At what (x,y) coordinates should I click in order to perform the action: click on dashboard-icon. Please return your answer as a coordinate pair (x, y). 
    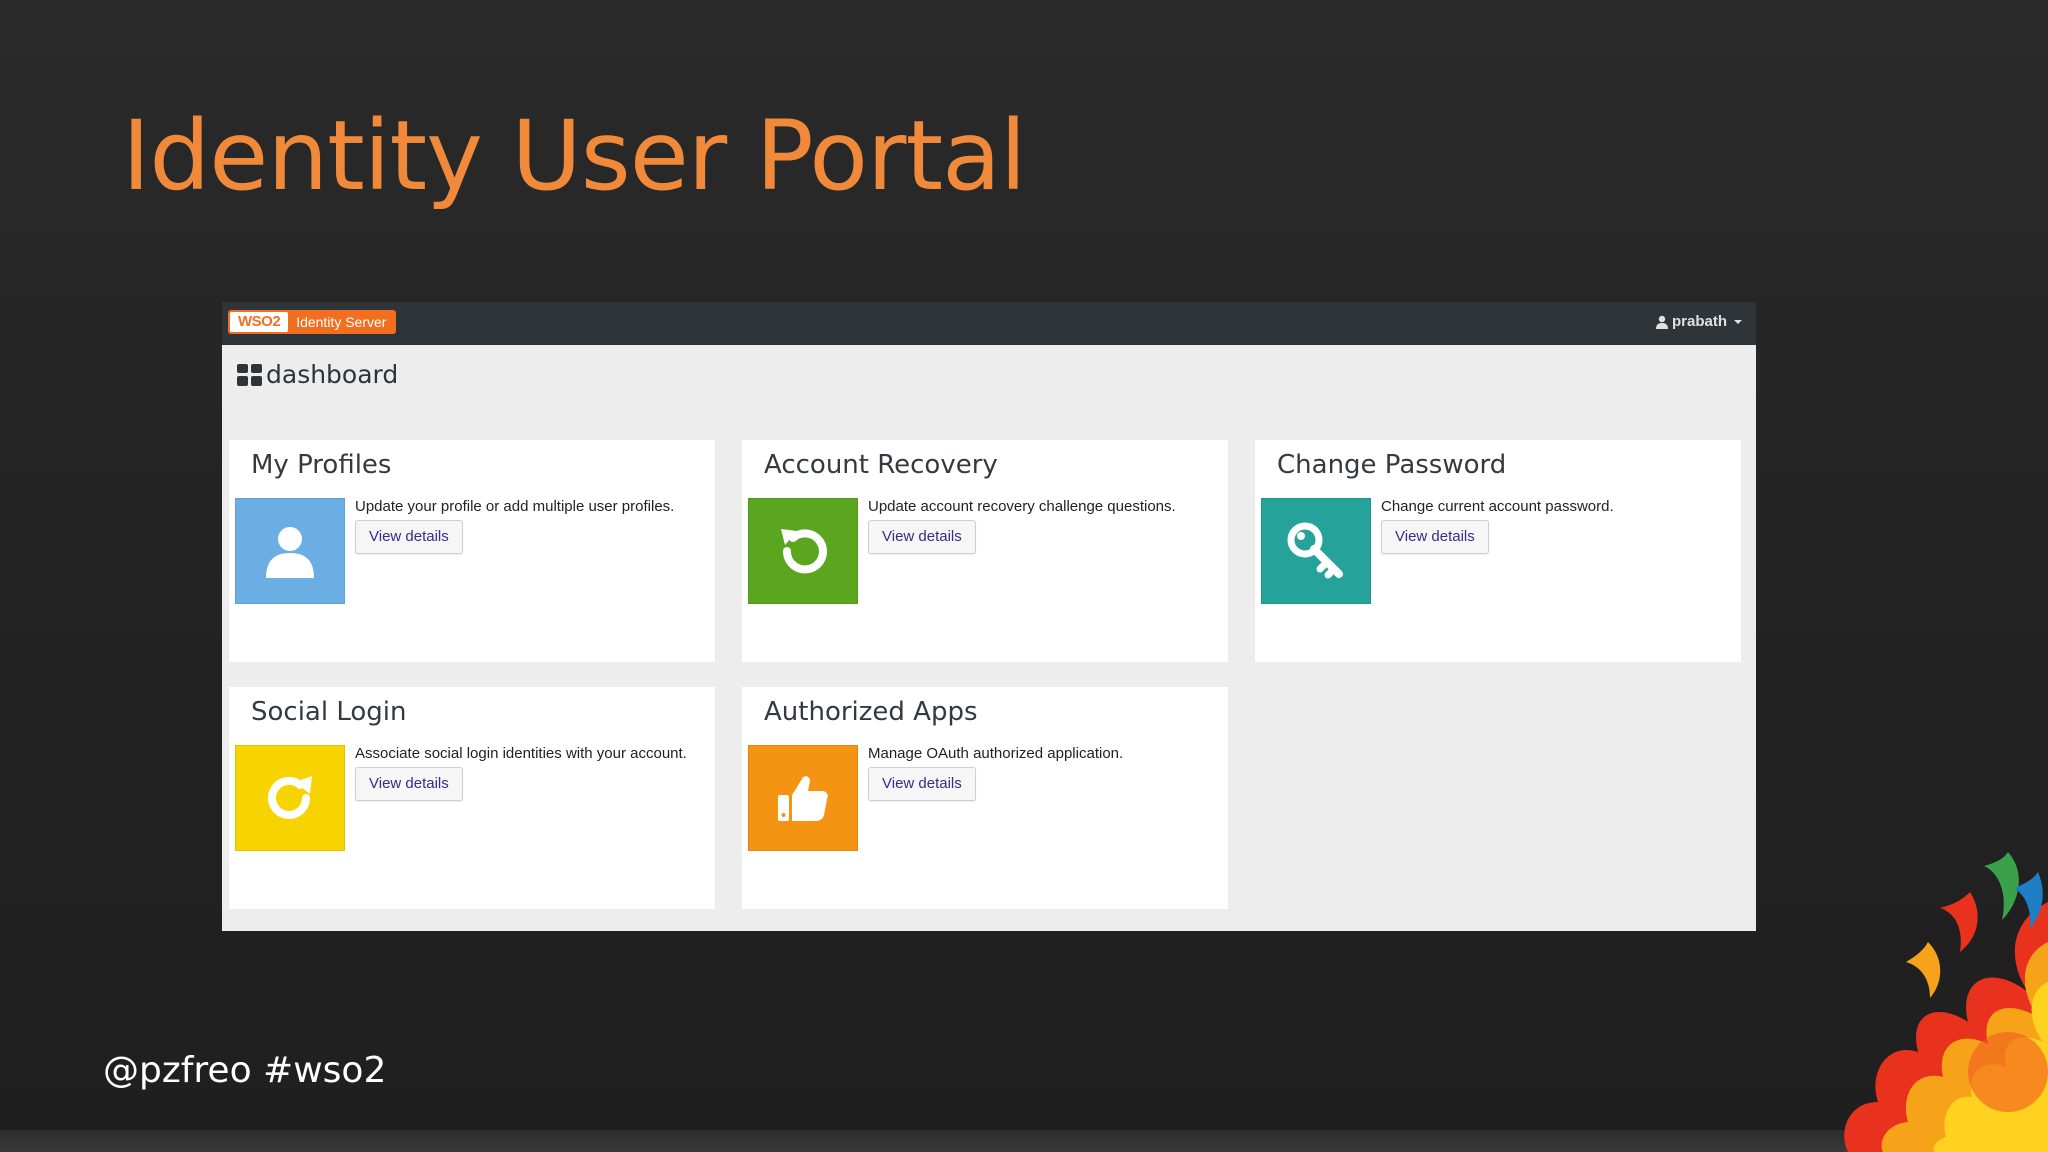
    Looking at the image, I should click on (249, 374).